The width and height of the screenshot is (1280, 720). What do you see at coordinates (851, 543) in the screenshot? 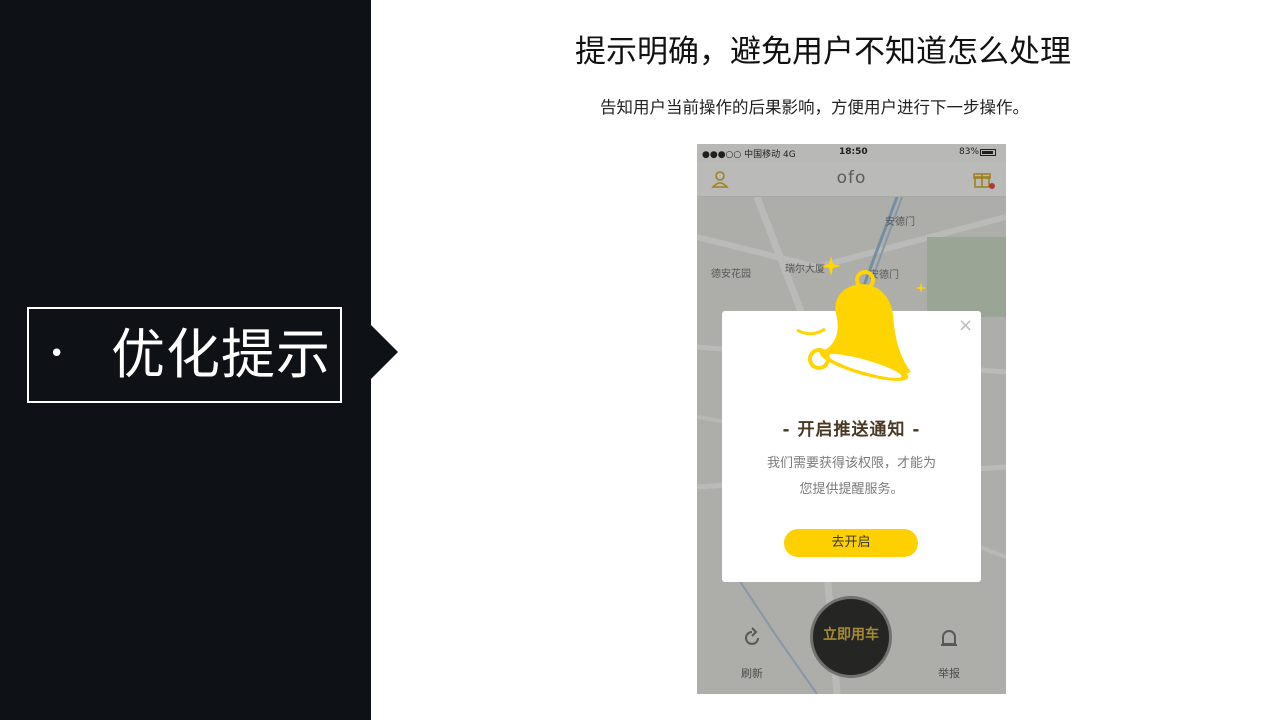
I see `enable-button: 去开启` at bounding box center [851, 543].